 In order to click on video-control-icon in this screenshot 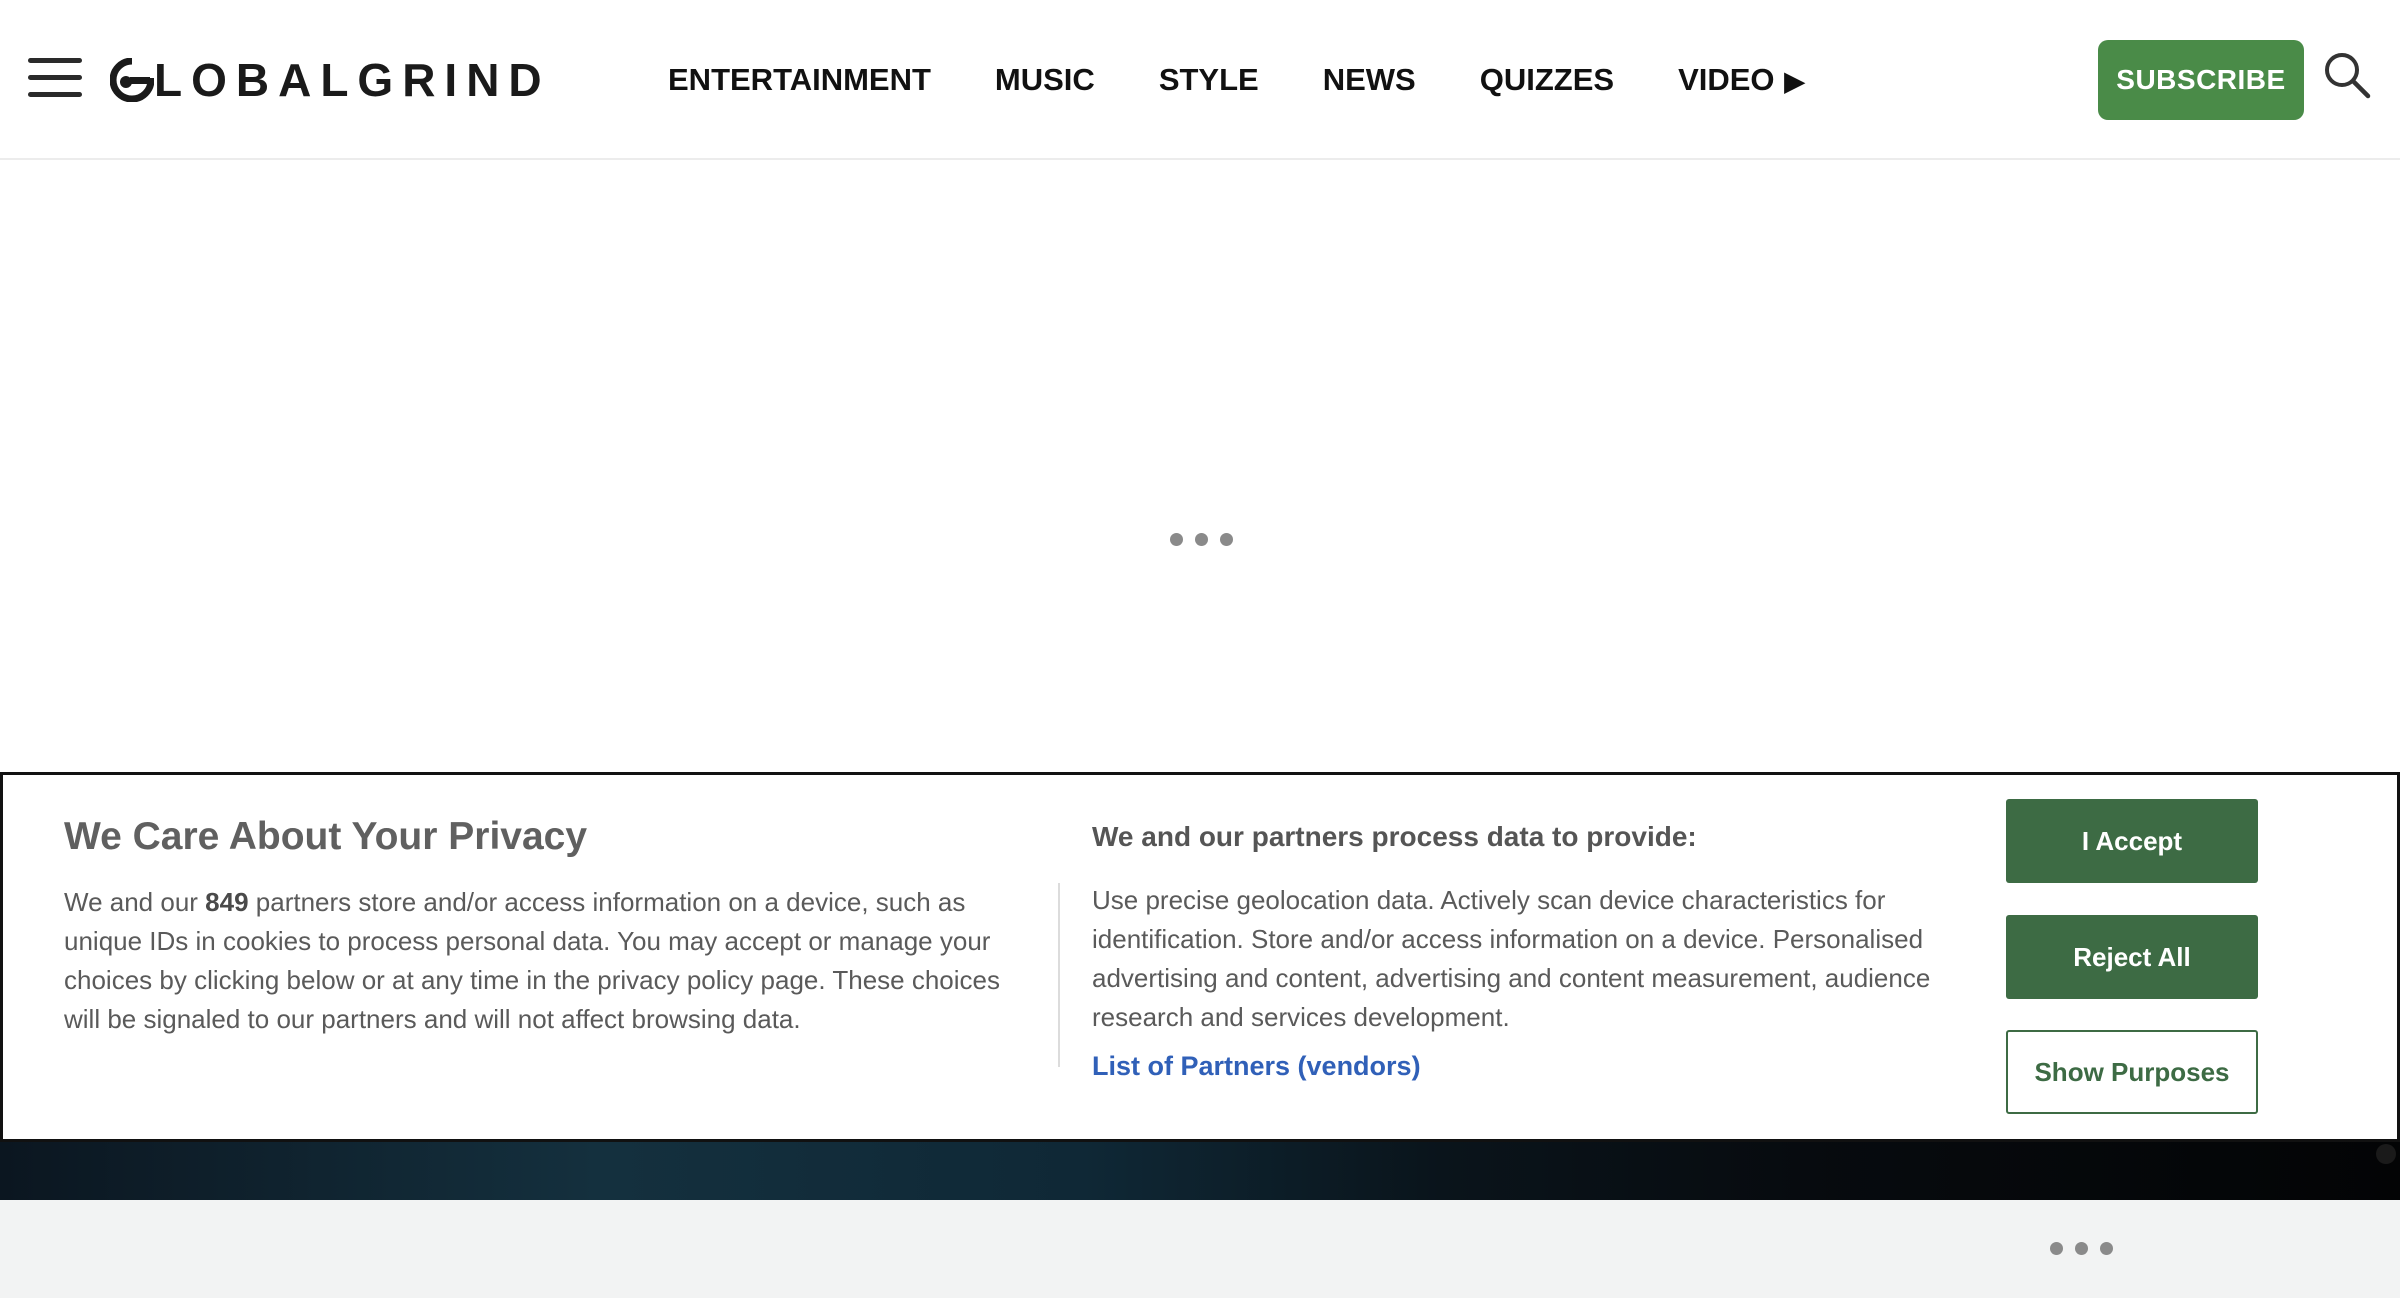, I will do `click(2386, 1154)`.